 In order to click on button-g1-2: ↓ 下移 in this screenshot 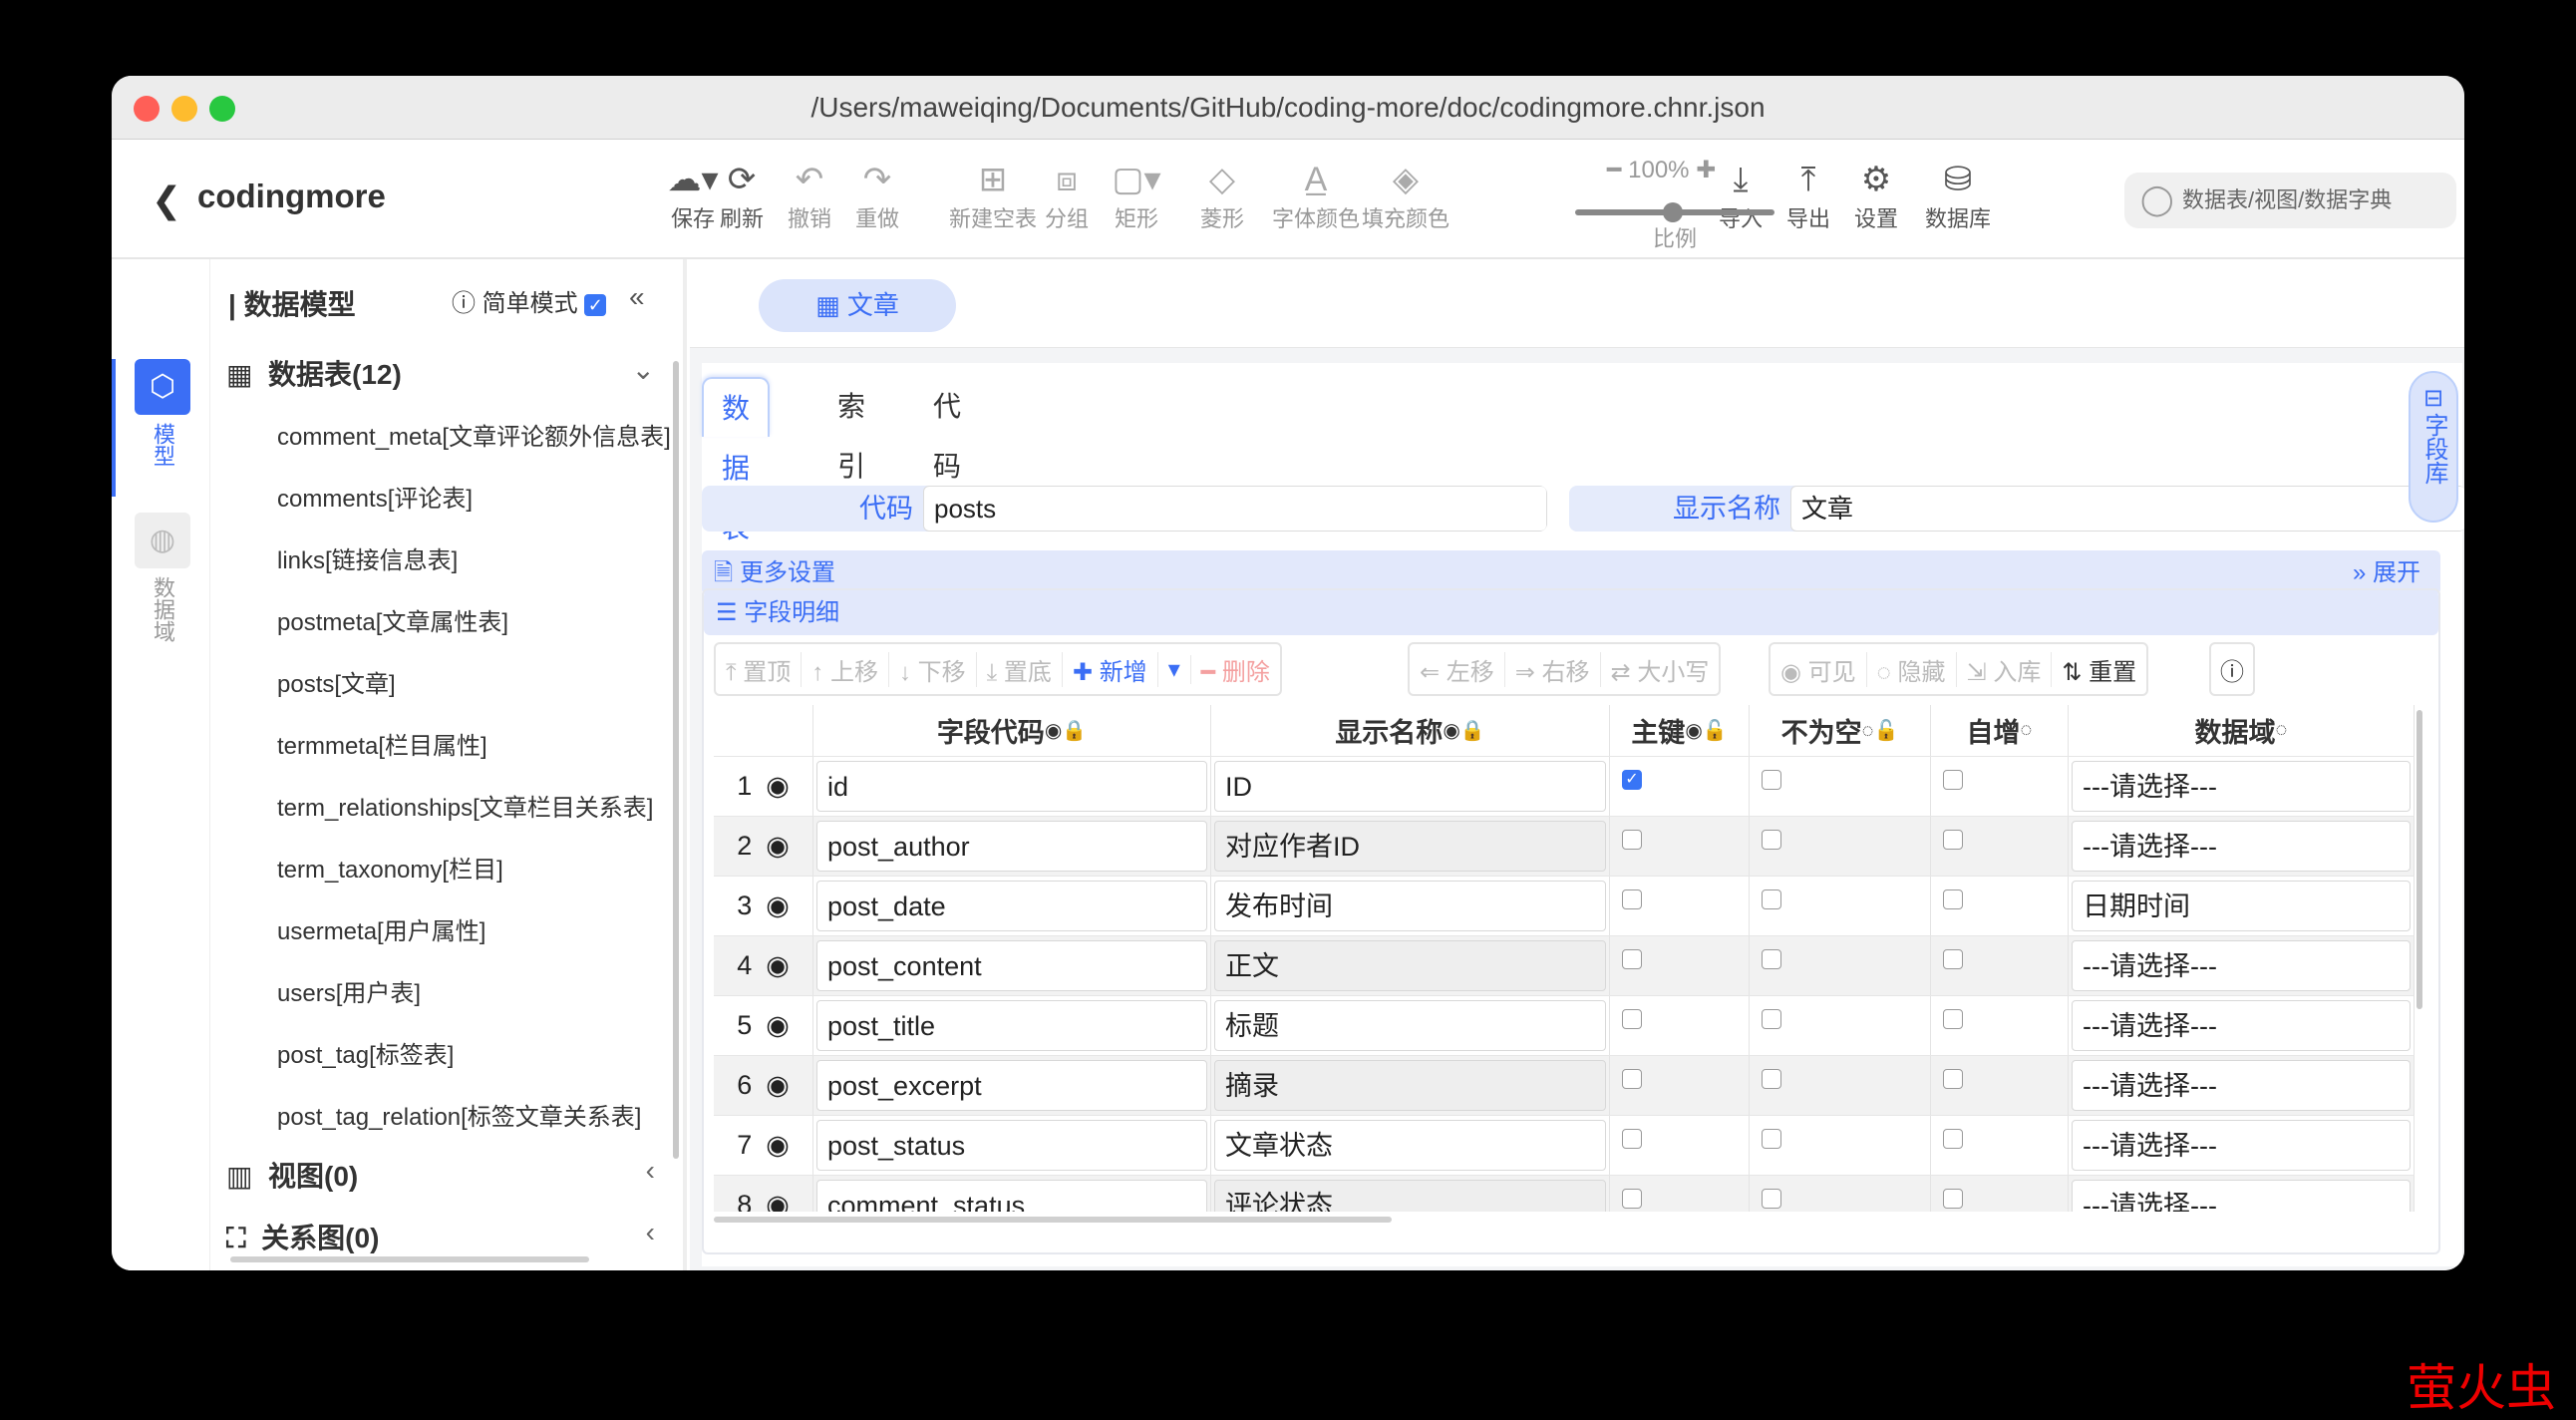, I will do `click(933, 669)`.